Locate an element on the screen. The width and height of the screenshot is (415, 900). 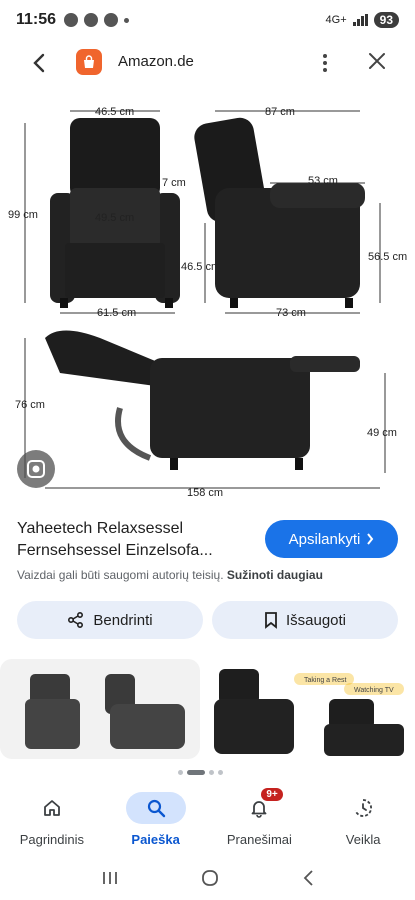
bell-icon is located at coordinates (259, 809).